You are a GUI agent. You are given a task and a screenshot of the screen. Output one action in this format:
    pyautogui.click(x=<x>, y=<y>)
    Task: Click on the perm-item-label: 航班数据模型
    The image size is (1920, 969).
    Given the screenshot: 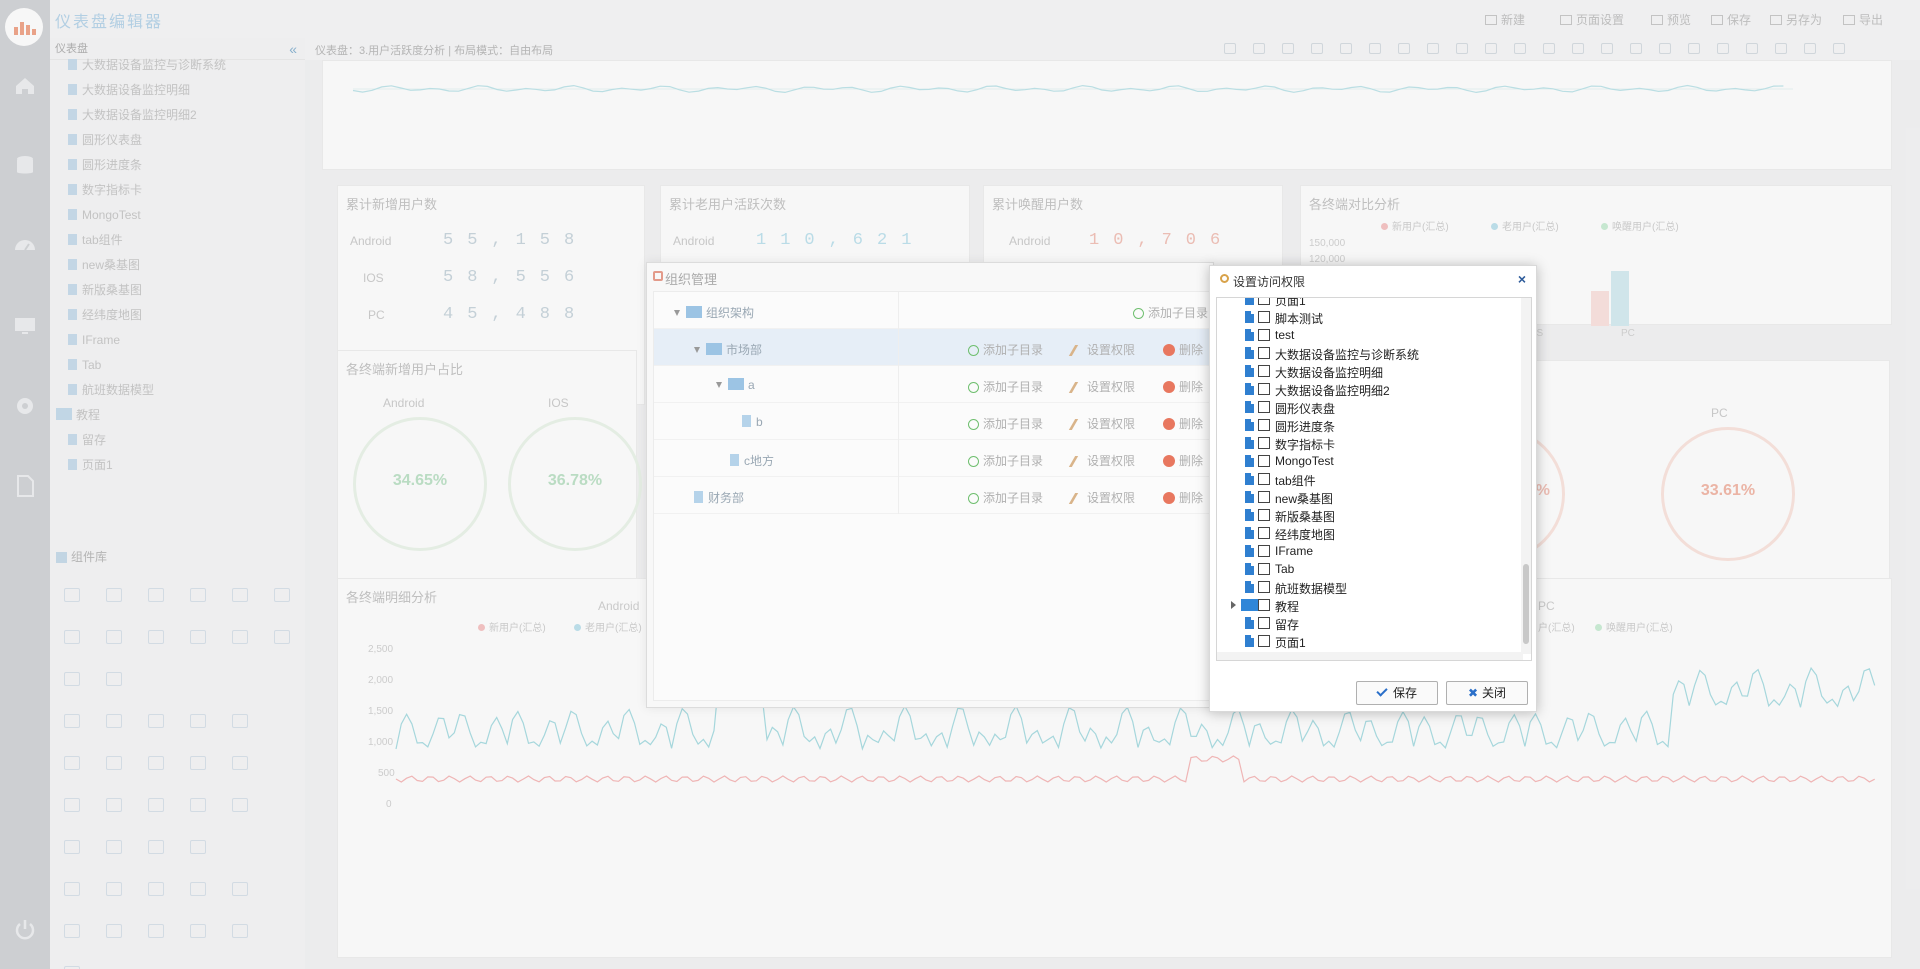 What is the action you would take?
    pyautogui.click(x=1311, y=589)
    